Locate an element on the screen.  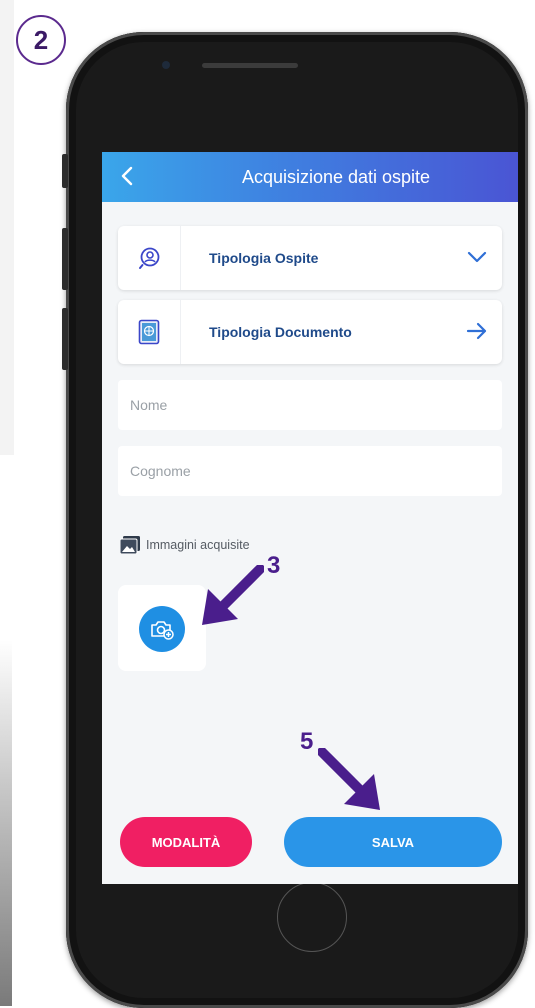
first-name-field is located at coordinates (310, 405).